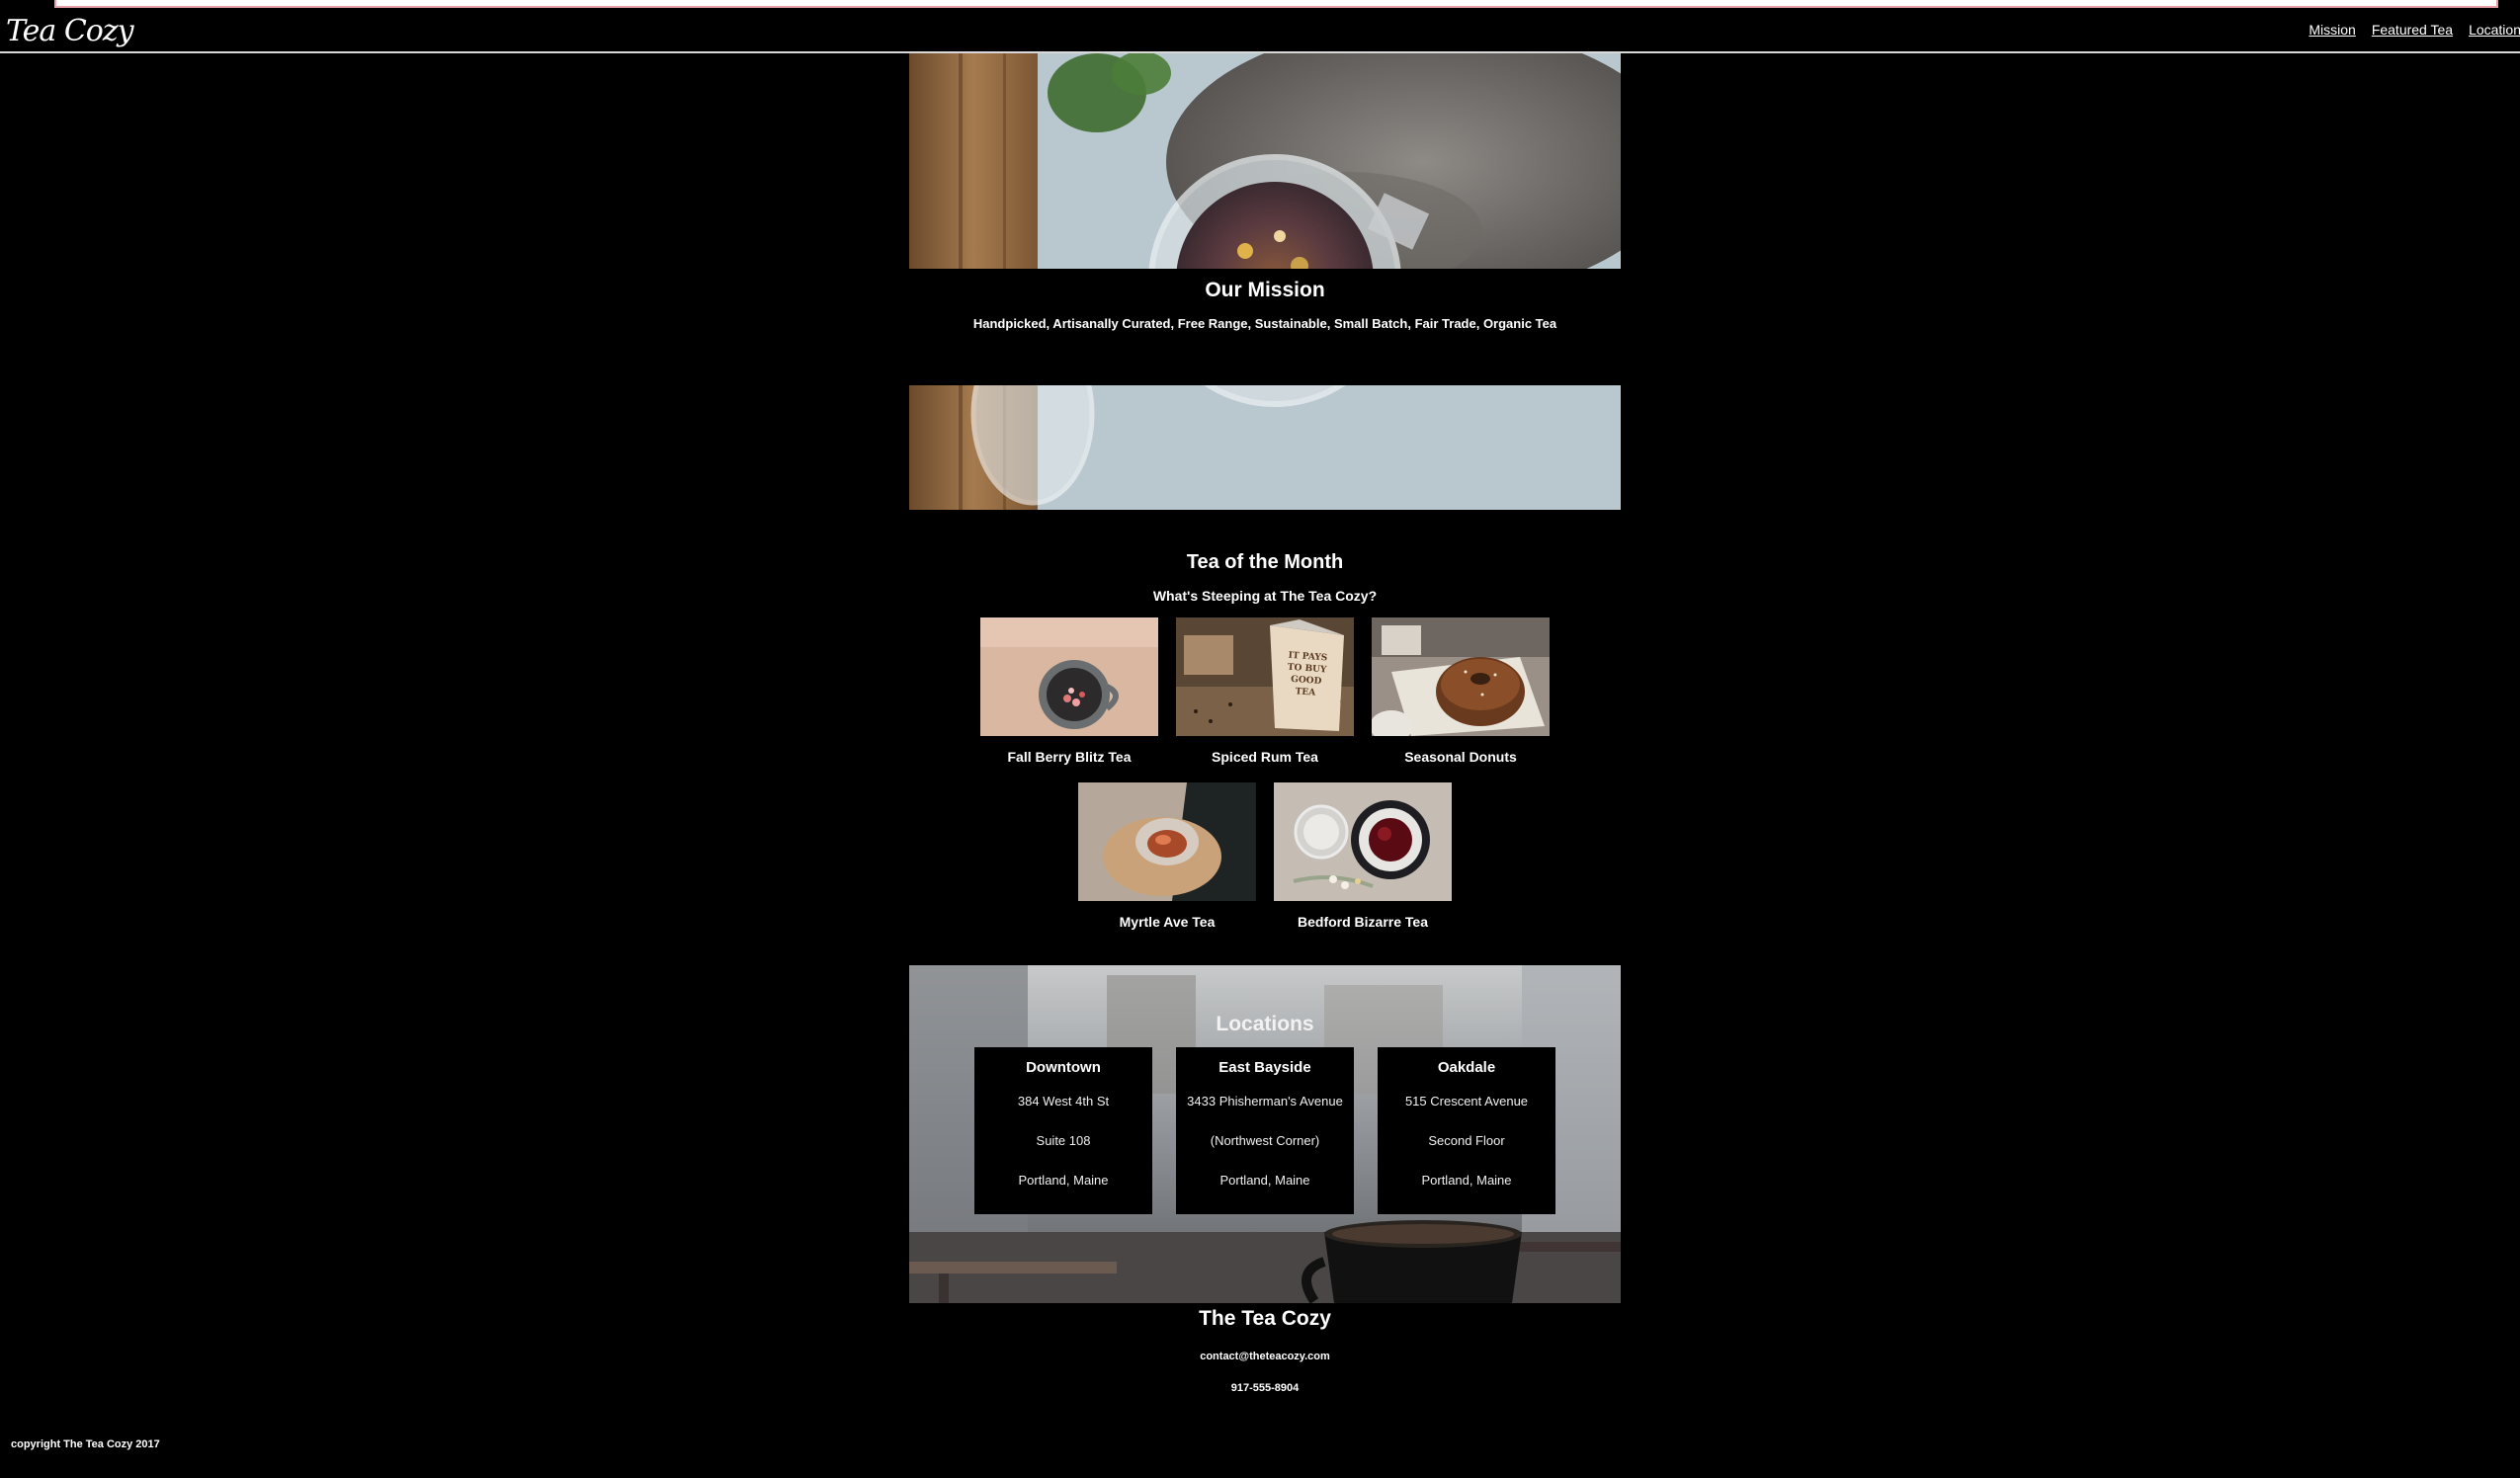 The width and height of the screenshot is (2520, 1478). I want to click on browser-top-strip, so click(1260, 5).